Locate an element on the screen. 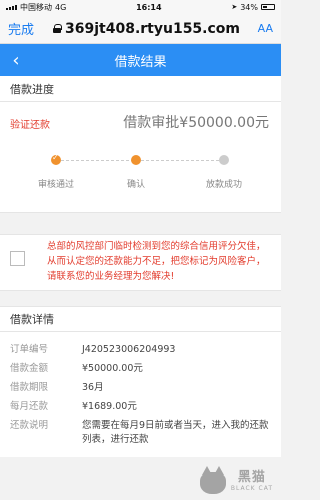 The height and width of the screenshot is (500, 320). detail-row-order-number: 订单编号 J420523006204993 is located at coordinates (140, 349).